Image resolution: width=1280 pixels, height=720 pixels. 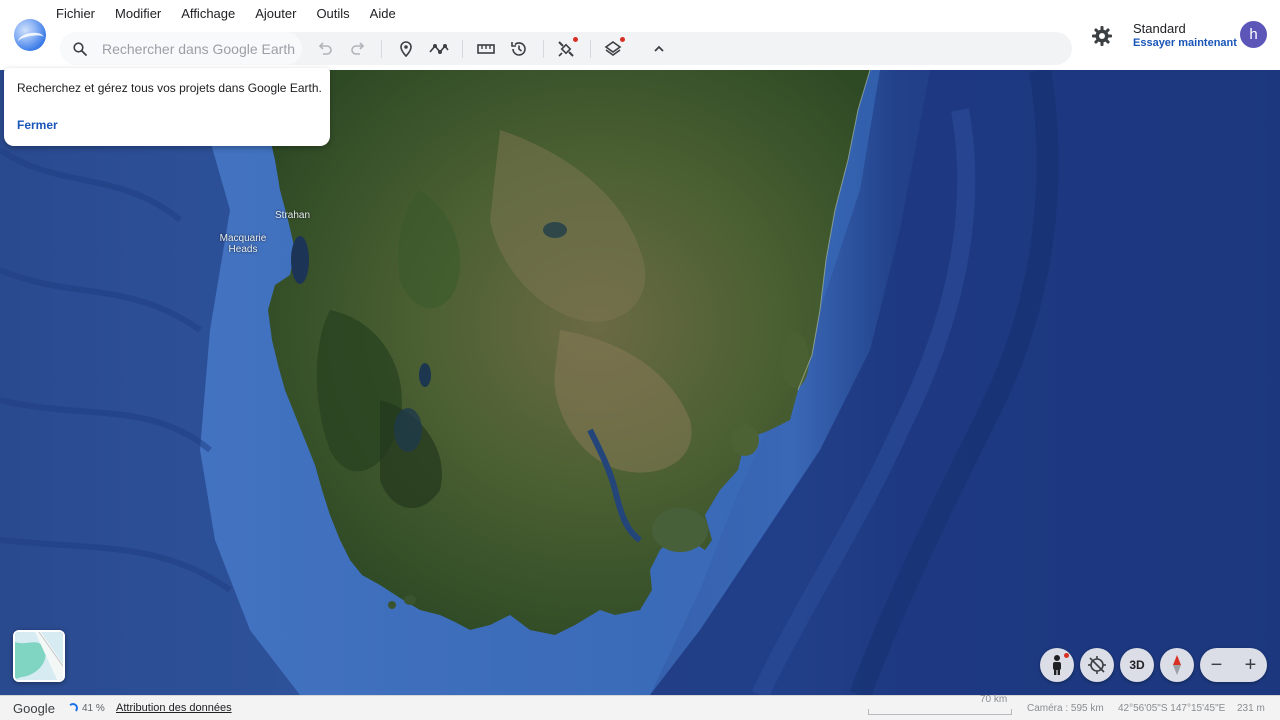 I want to click on map-label-macquarie-heads: Macquarie Heads, so click(x=243, y=244).